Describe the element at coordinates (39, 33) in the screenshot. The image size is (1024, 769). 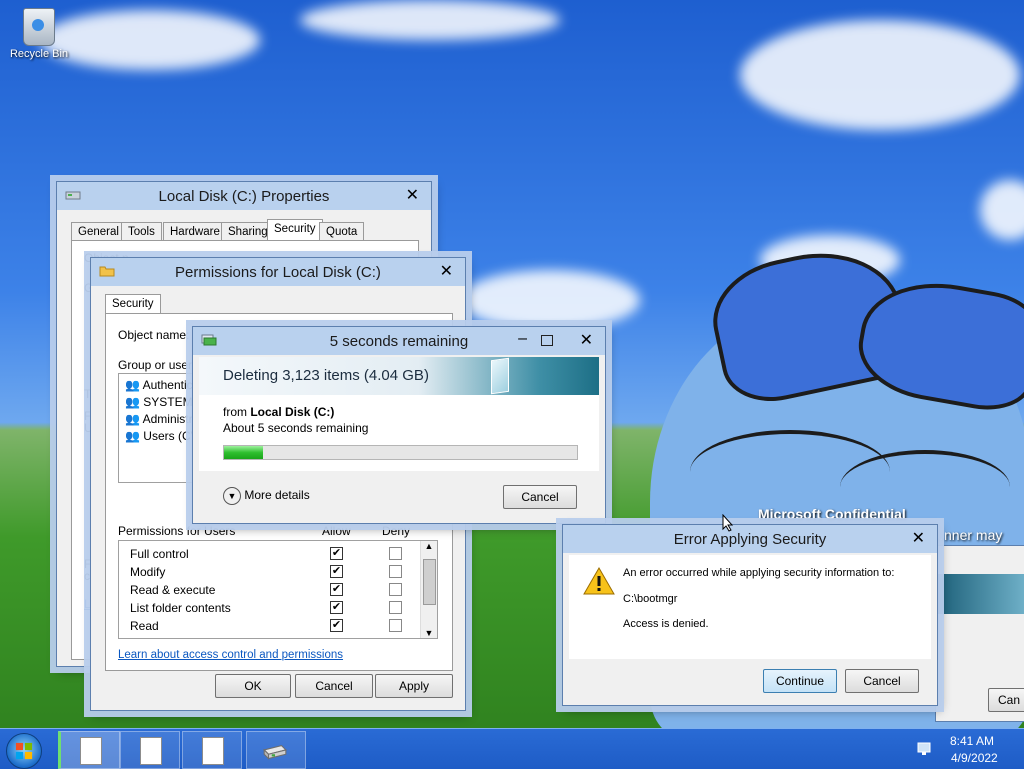
I see `recycle-bin-desktop-icon: Recycle Bin` at that location.